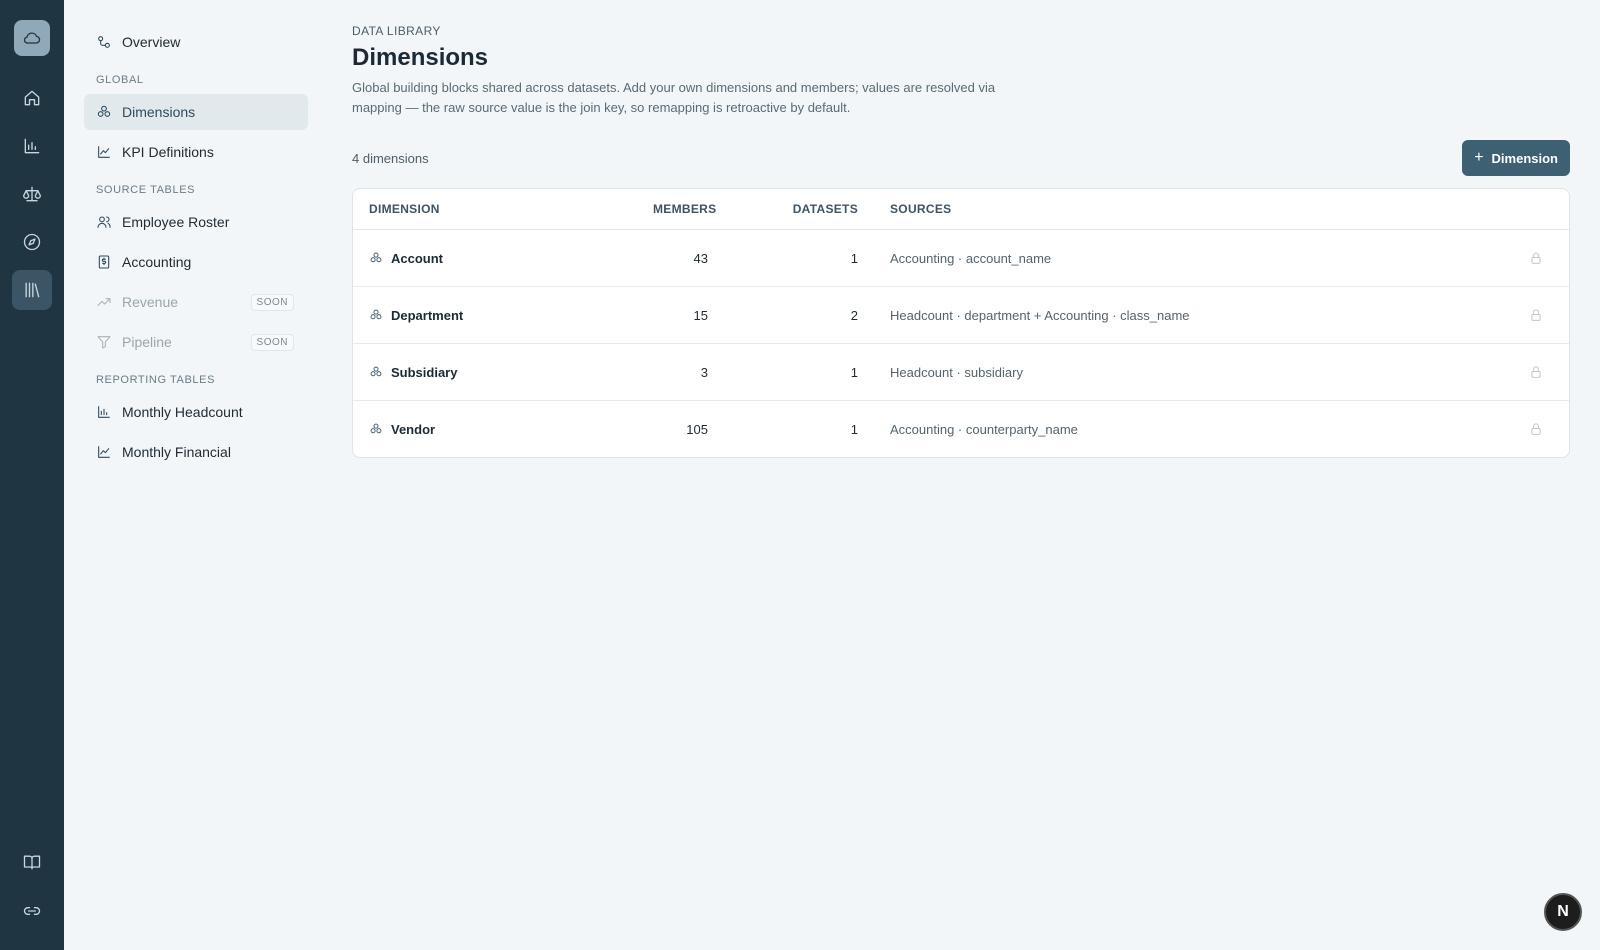  What do you see at coordinates (503, 258) in the screenshot?
I see `row-name-cell: Account` at bounding box center [503, 258].